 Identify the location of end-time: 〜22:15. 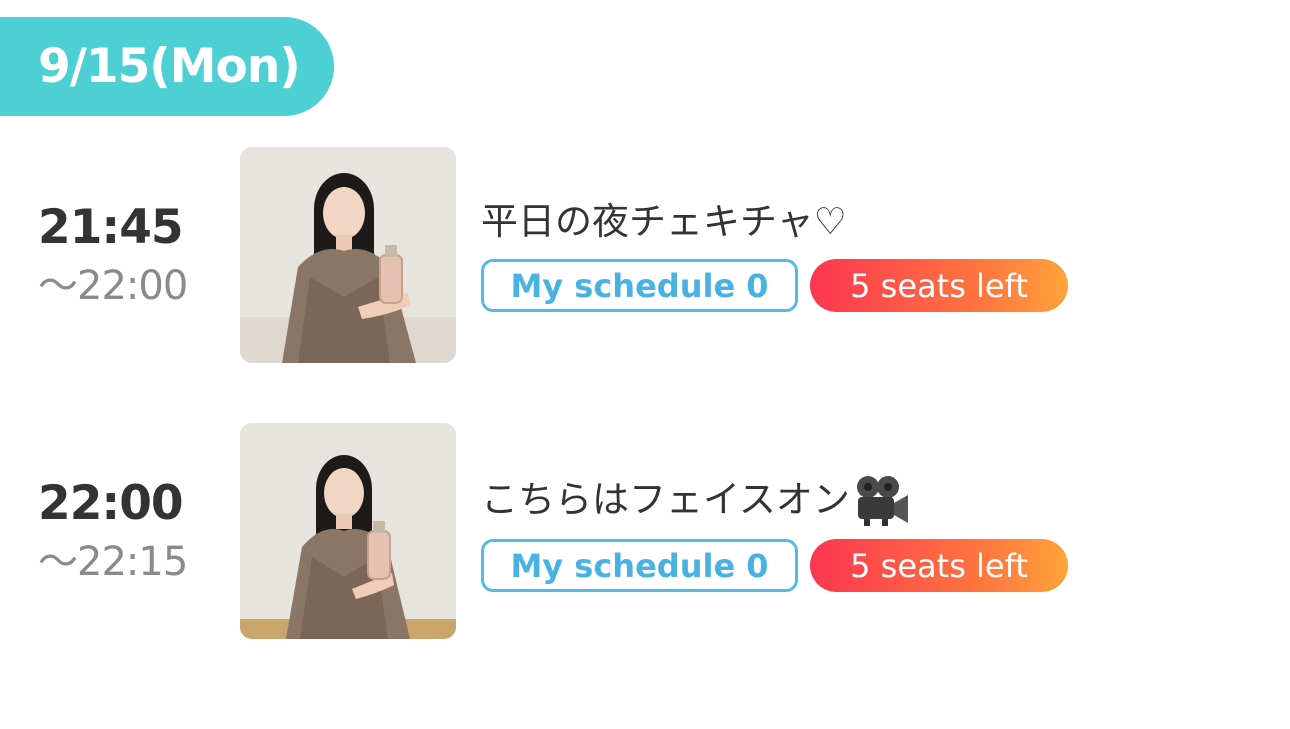
(113, 562).